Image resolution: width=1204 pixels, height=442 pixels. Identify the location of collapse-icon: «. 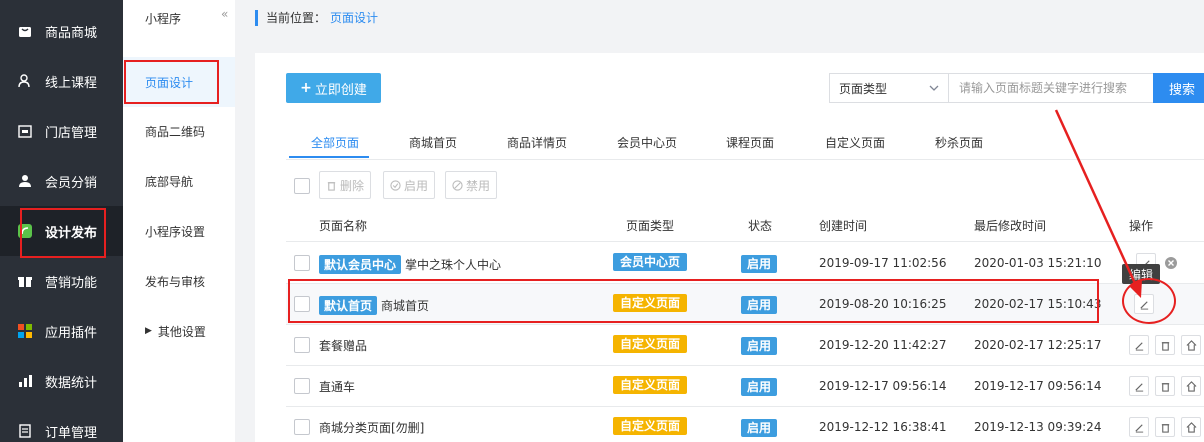
(224, 14).